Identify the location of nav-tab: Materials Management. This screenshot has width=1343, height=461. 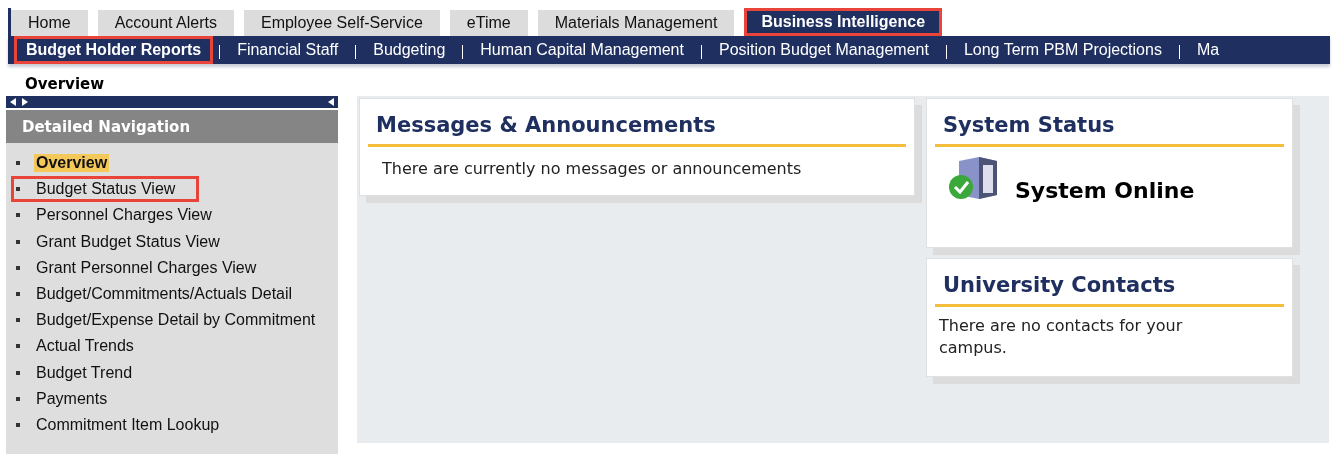
(636, 23).